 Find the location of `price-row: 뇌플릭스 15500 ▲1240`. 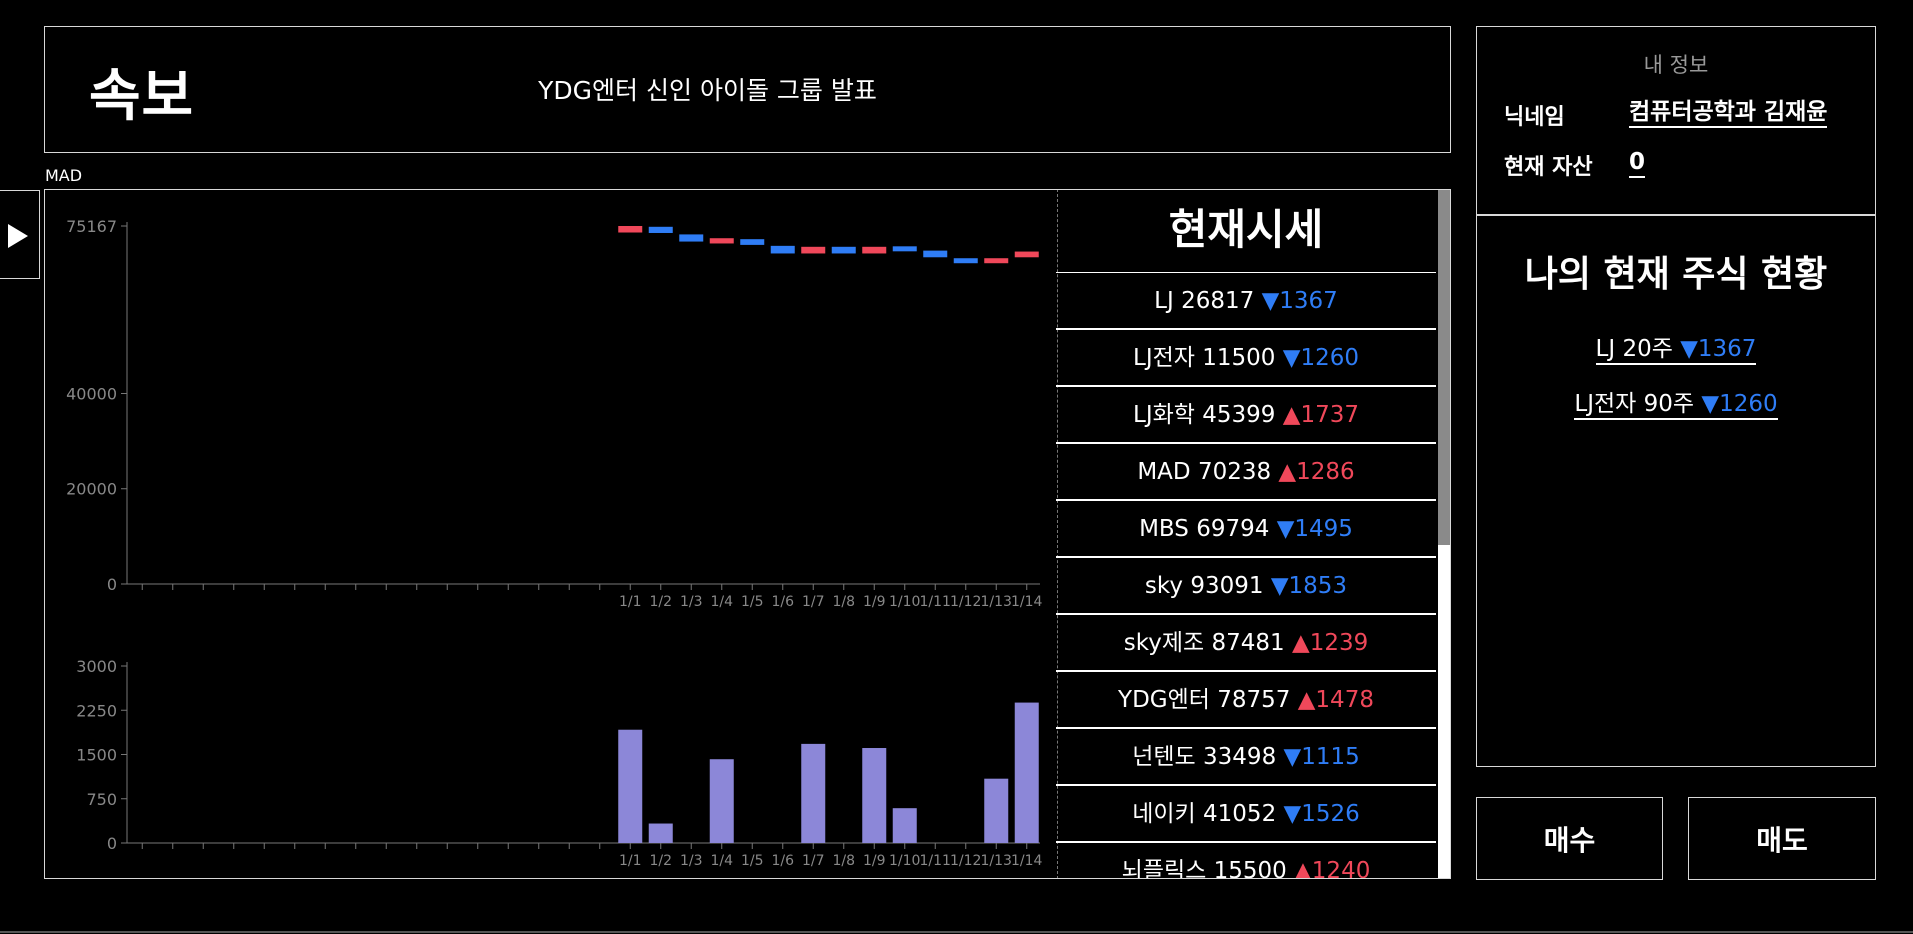

price-row: 뇌플릭스 15500 ▲1240 is located at coordinates (1246, 860).